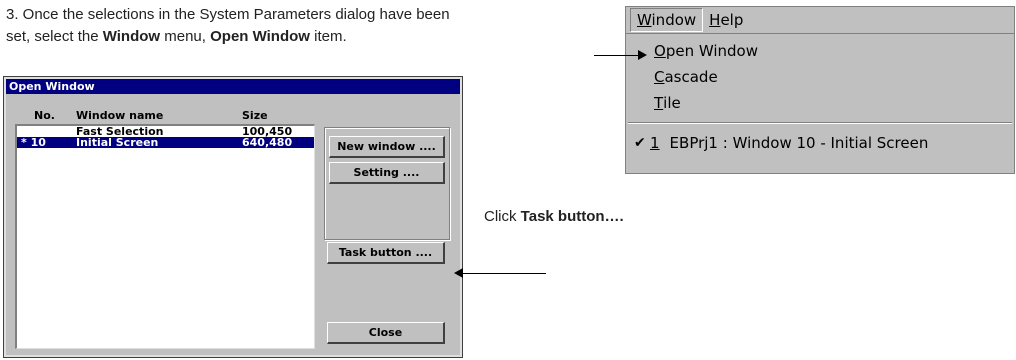  What do you see at coordinates (820, 143) in the screenshot?
I see `menu-item-window-1: ✔ 1 EBPrj1 : Window 10 - Initial Screen` at bounding box center [820, 143].